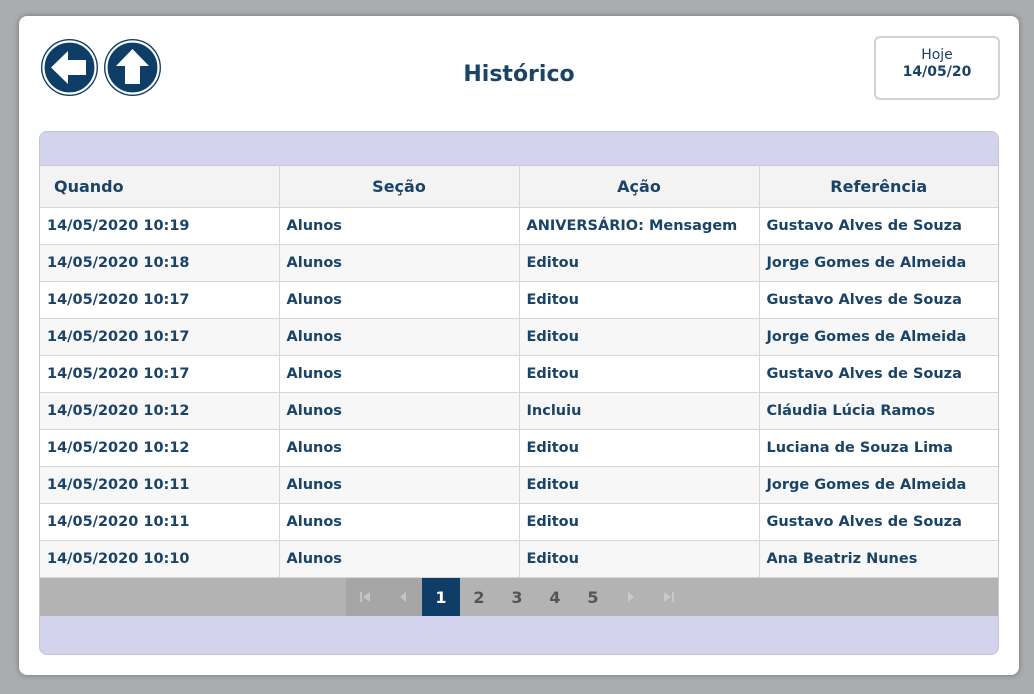  What do you see at coordinates (399, 186) in the screenshot?
I see `column-header-secao: Seção` at bounding box center [399, 186].